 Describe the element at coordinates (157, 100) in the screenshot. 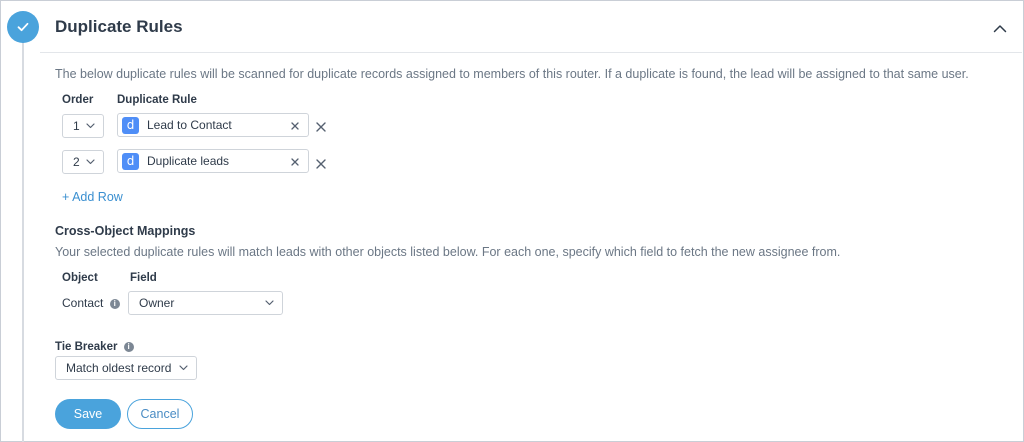

I see `duplicate-rule-column-header: Duplicate Rule` at that location.